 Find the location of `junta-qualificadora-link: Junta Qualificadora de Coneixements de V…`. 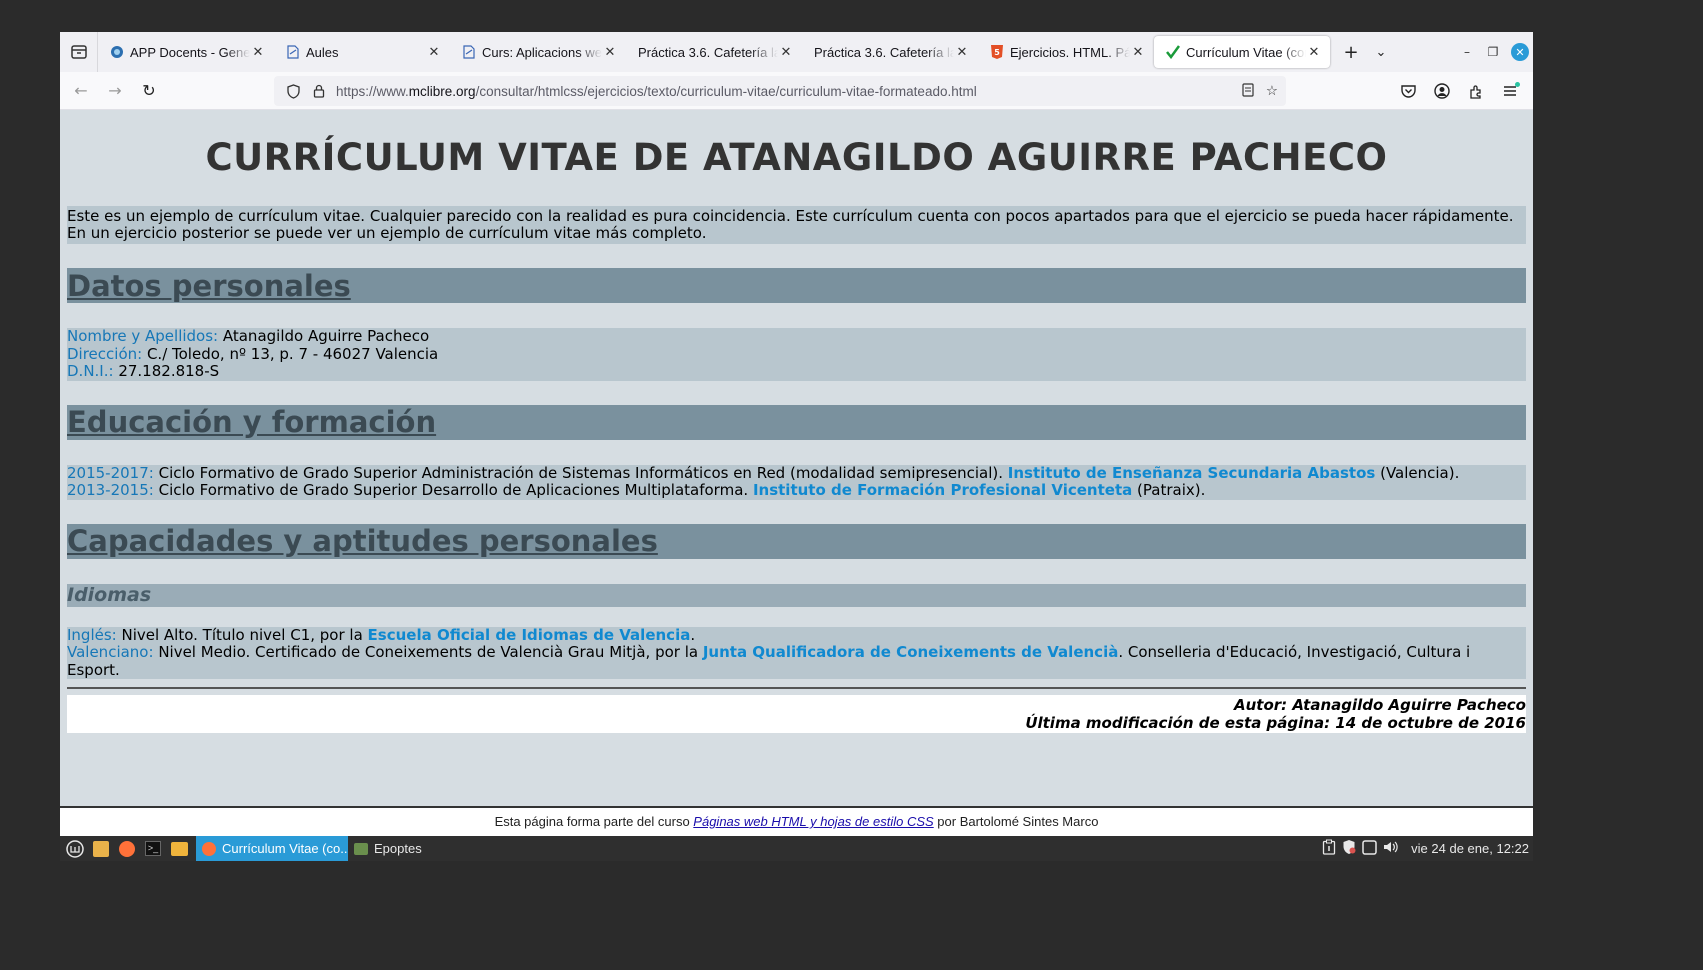

junta-qualificadora-link: Junta Qualificadora de Coneixements de V… is located at coordinates (911, 652).